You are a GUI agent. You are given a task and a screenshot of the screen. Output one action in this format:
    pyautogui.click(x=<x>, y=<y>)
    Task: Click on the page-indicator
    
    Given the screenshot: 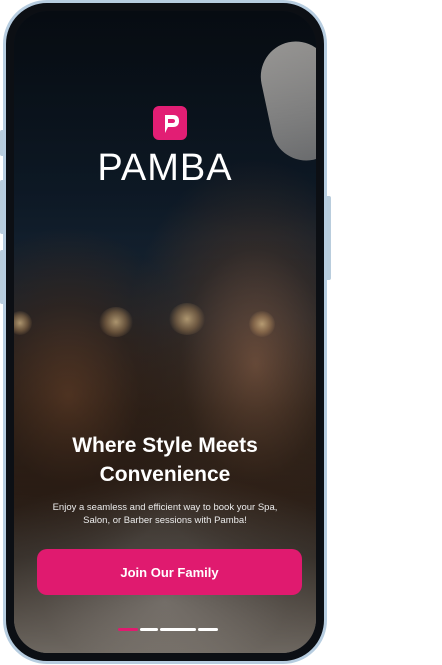 What is the action you would take?
    pyautogui.click(x=168, y=629)
    